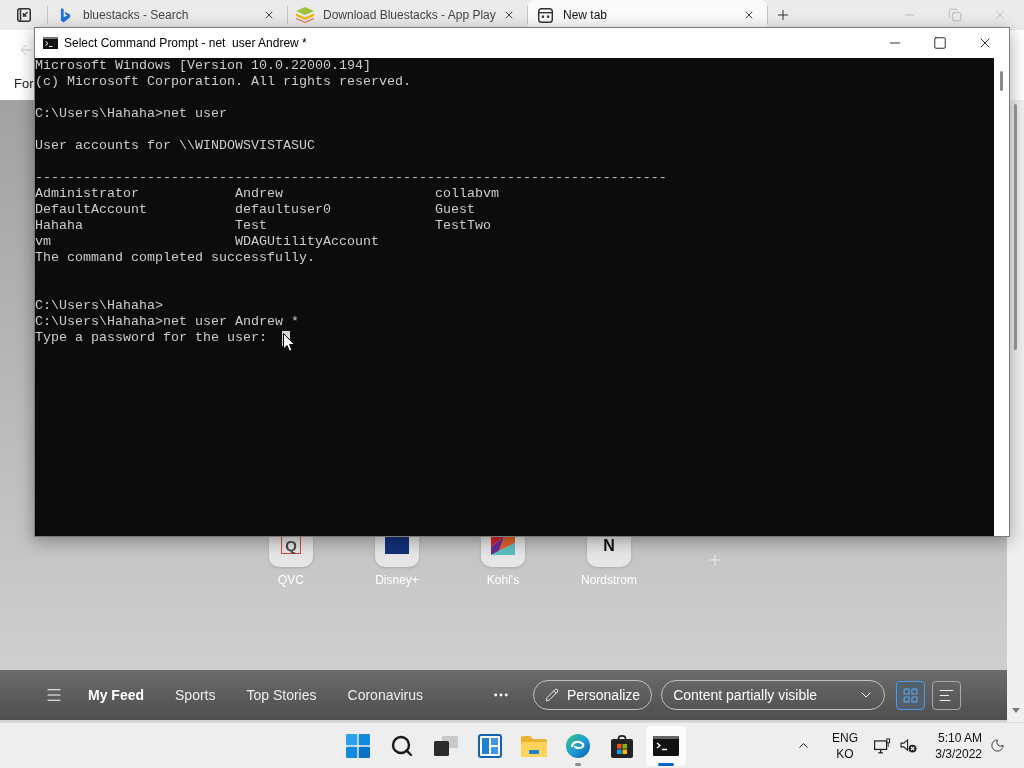 Image resolution: width=1024 pixels, height=768 pixels. Describe the element at coordinates (24, 83) in the screenshot. I see `toolbar-text: For` at that location.